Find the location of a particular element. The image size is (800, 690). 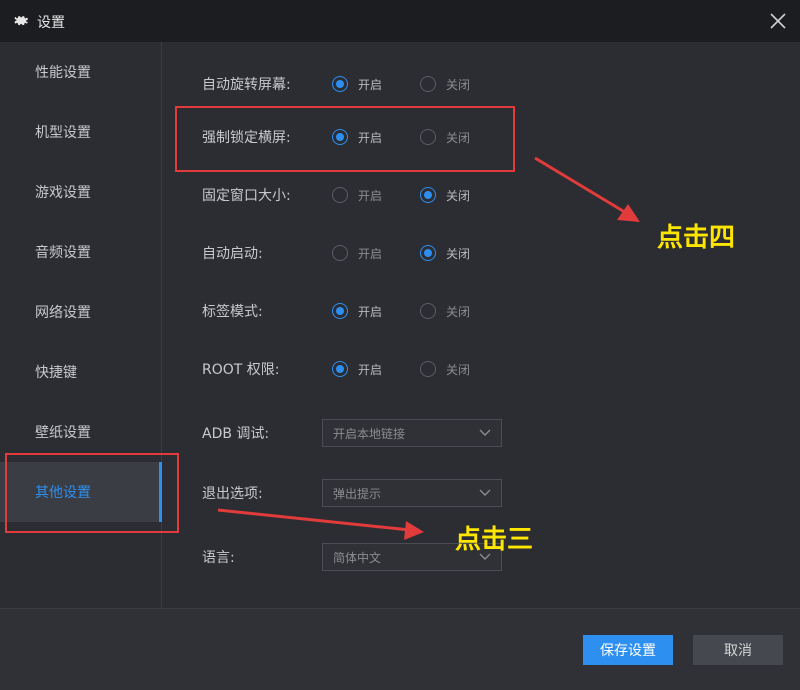

auto-rotate-row: 自动旋转屏幕: 开启 关闭 is located at coordinates (355, 84).